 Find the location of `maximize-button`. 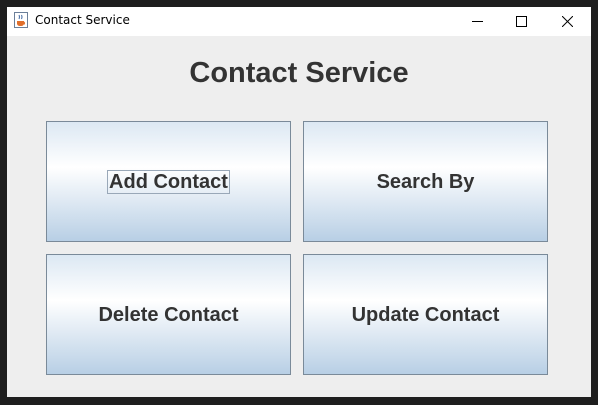

maximize-button is located at coordinates (521, 21).